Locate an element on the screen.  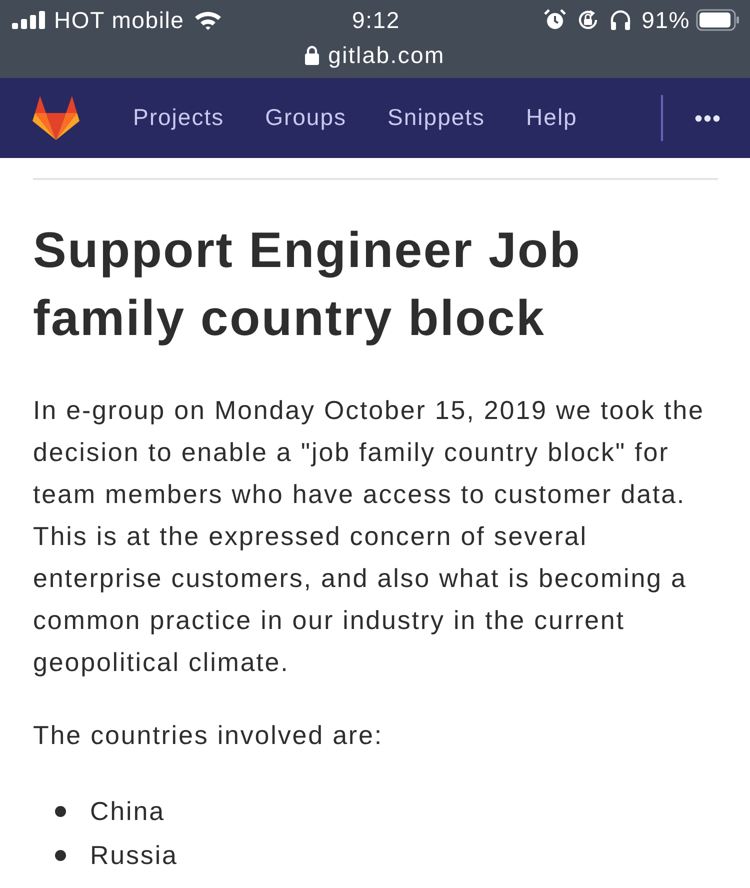
fox-logo-icon is located at coordinates (56, 118).